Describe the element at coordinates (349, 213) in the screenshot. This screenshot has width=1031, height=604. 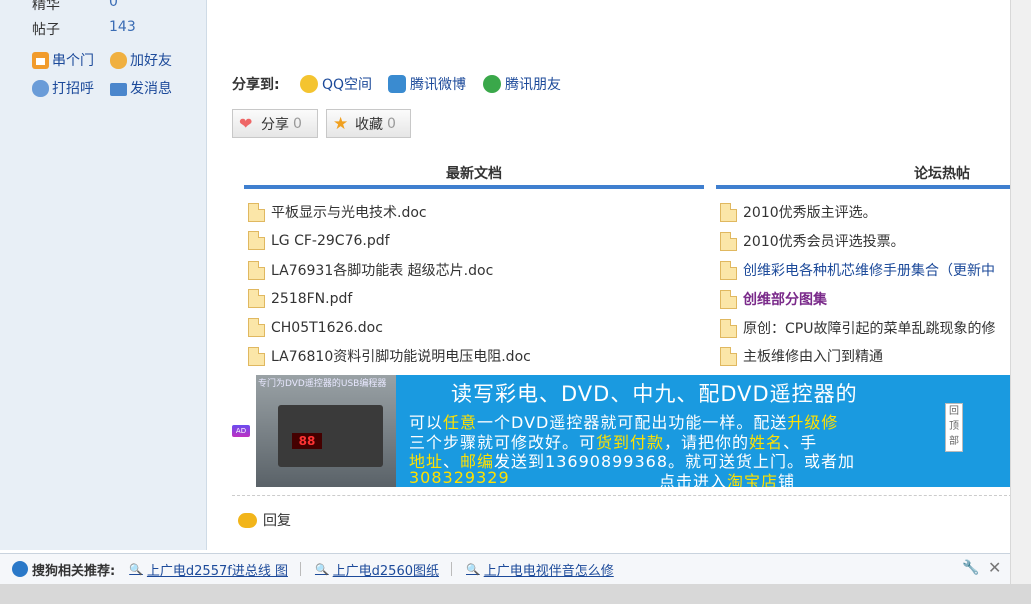
I see `doc-title: 平板显示与光电技术.doc` at that location.